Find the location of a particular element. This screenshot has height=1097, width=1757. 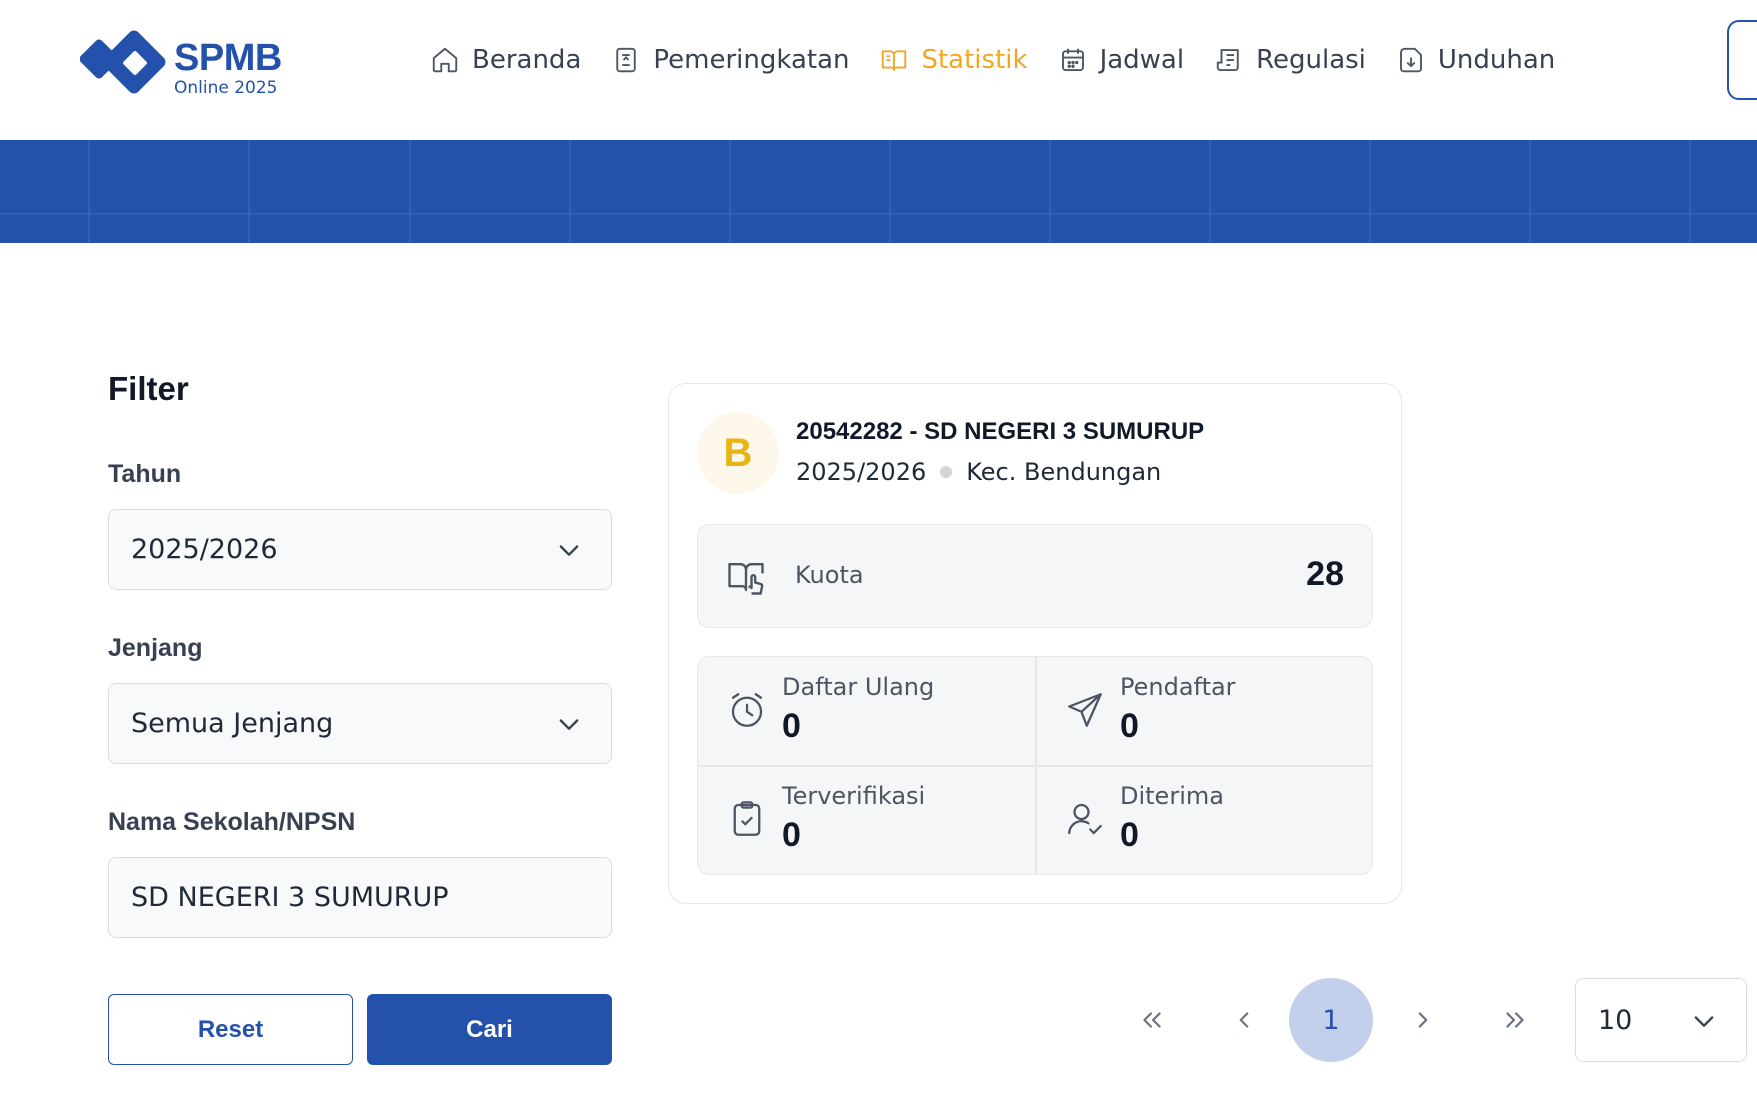

chevron-left-icon is located at coordinates (1244, 1020).